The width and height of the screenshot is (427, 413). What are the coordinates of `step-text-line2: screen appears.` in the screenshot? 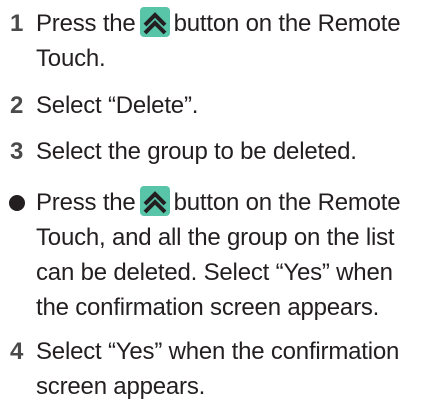 It's located at (121, 386).